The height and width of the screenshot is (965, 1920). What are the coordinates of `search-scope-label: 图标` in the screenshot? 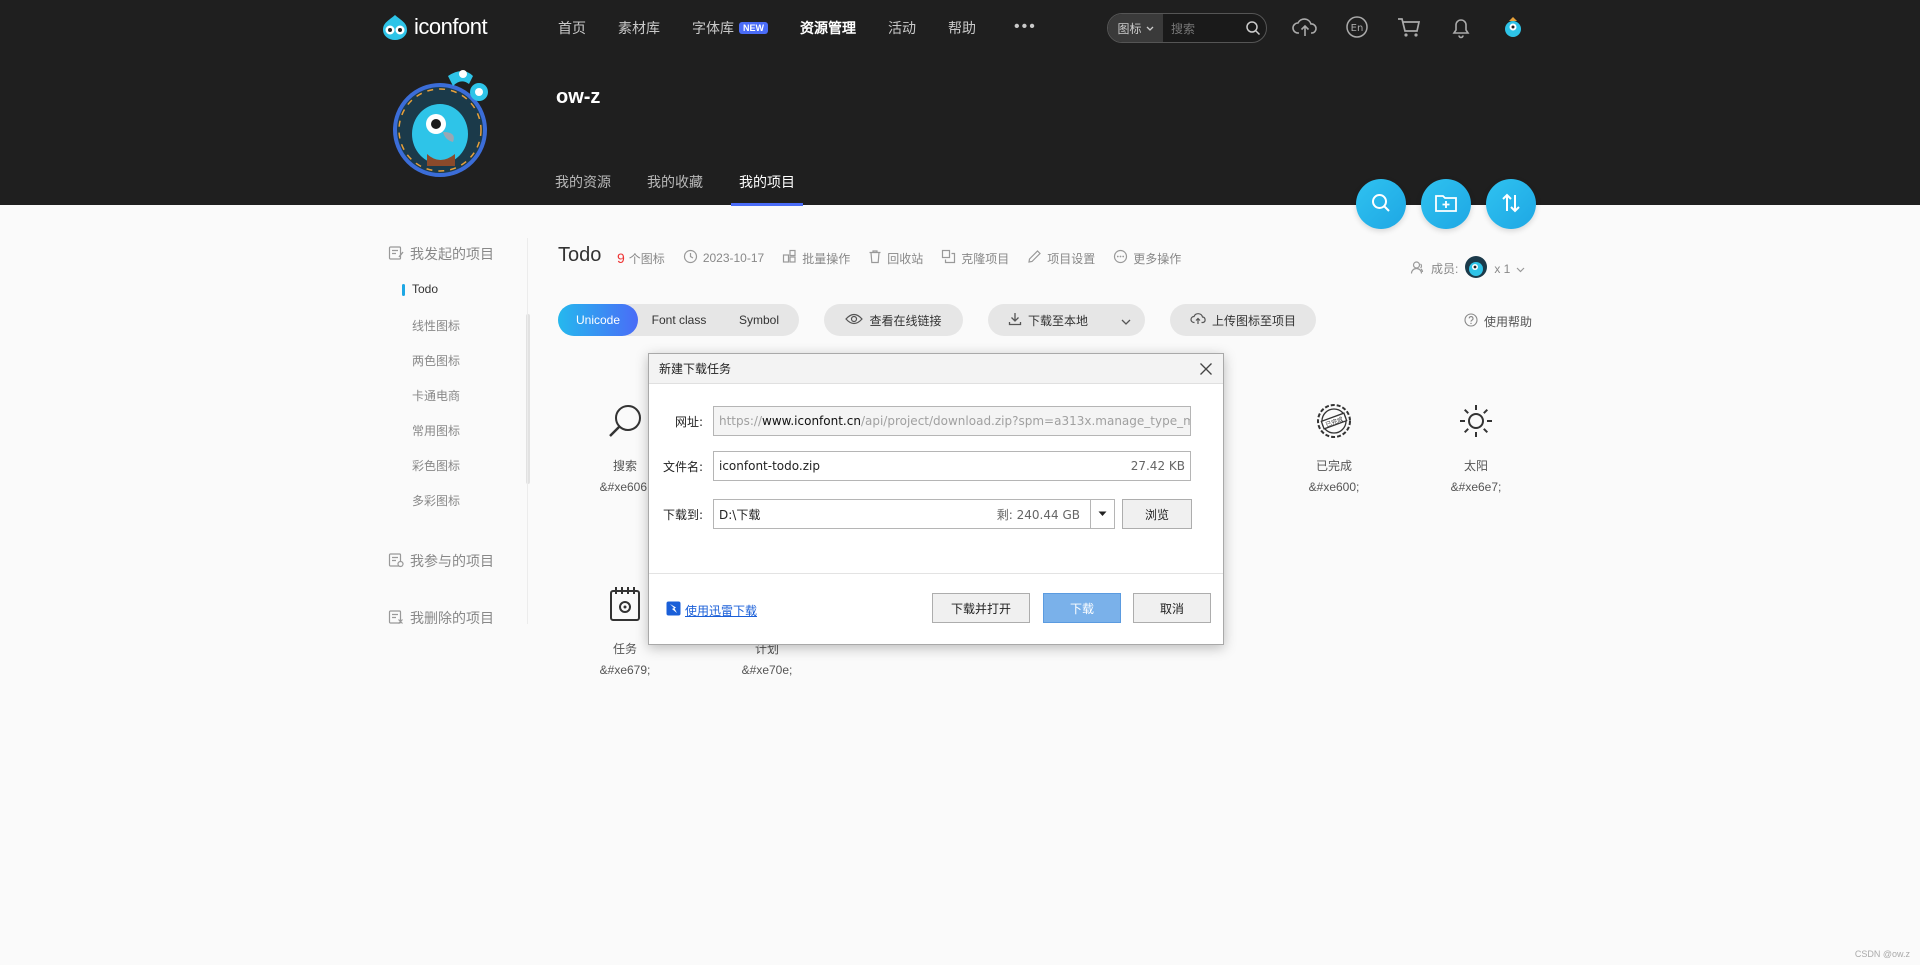 It's located at (1129, 28).